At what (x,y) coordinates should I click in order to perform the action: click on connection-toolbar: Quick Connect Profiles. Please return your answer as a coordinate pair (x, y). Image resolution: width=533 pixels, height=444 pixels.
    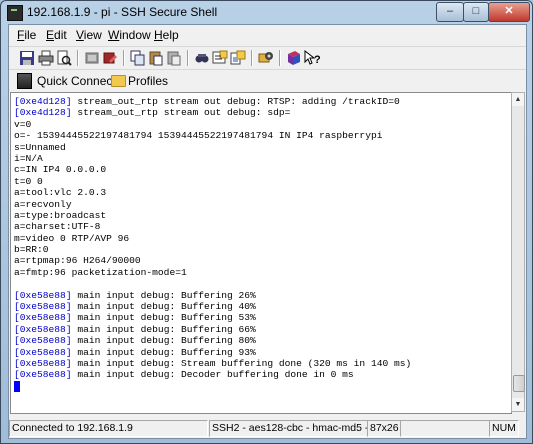
    Looking at the image, I should click on (267, 80).